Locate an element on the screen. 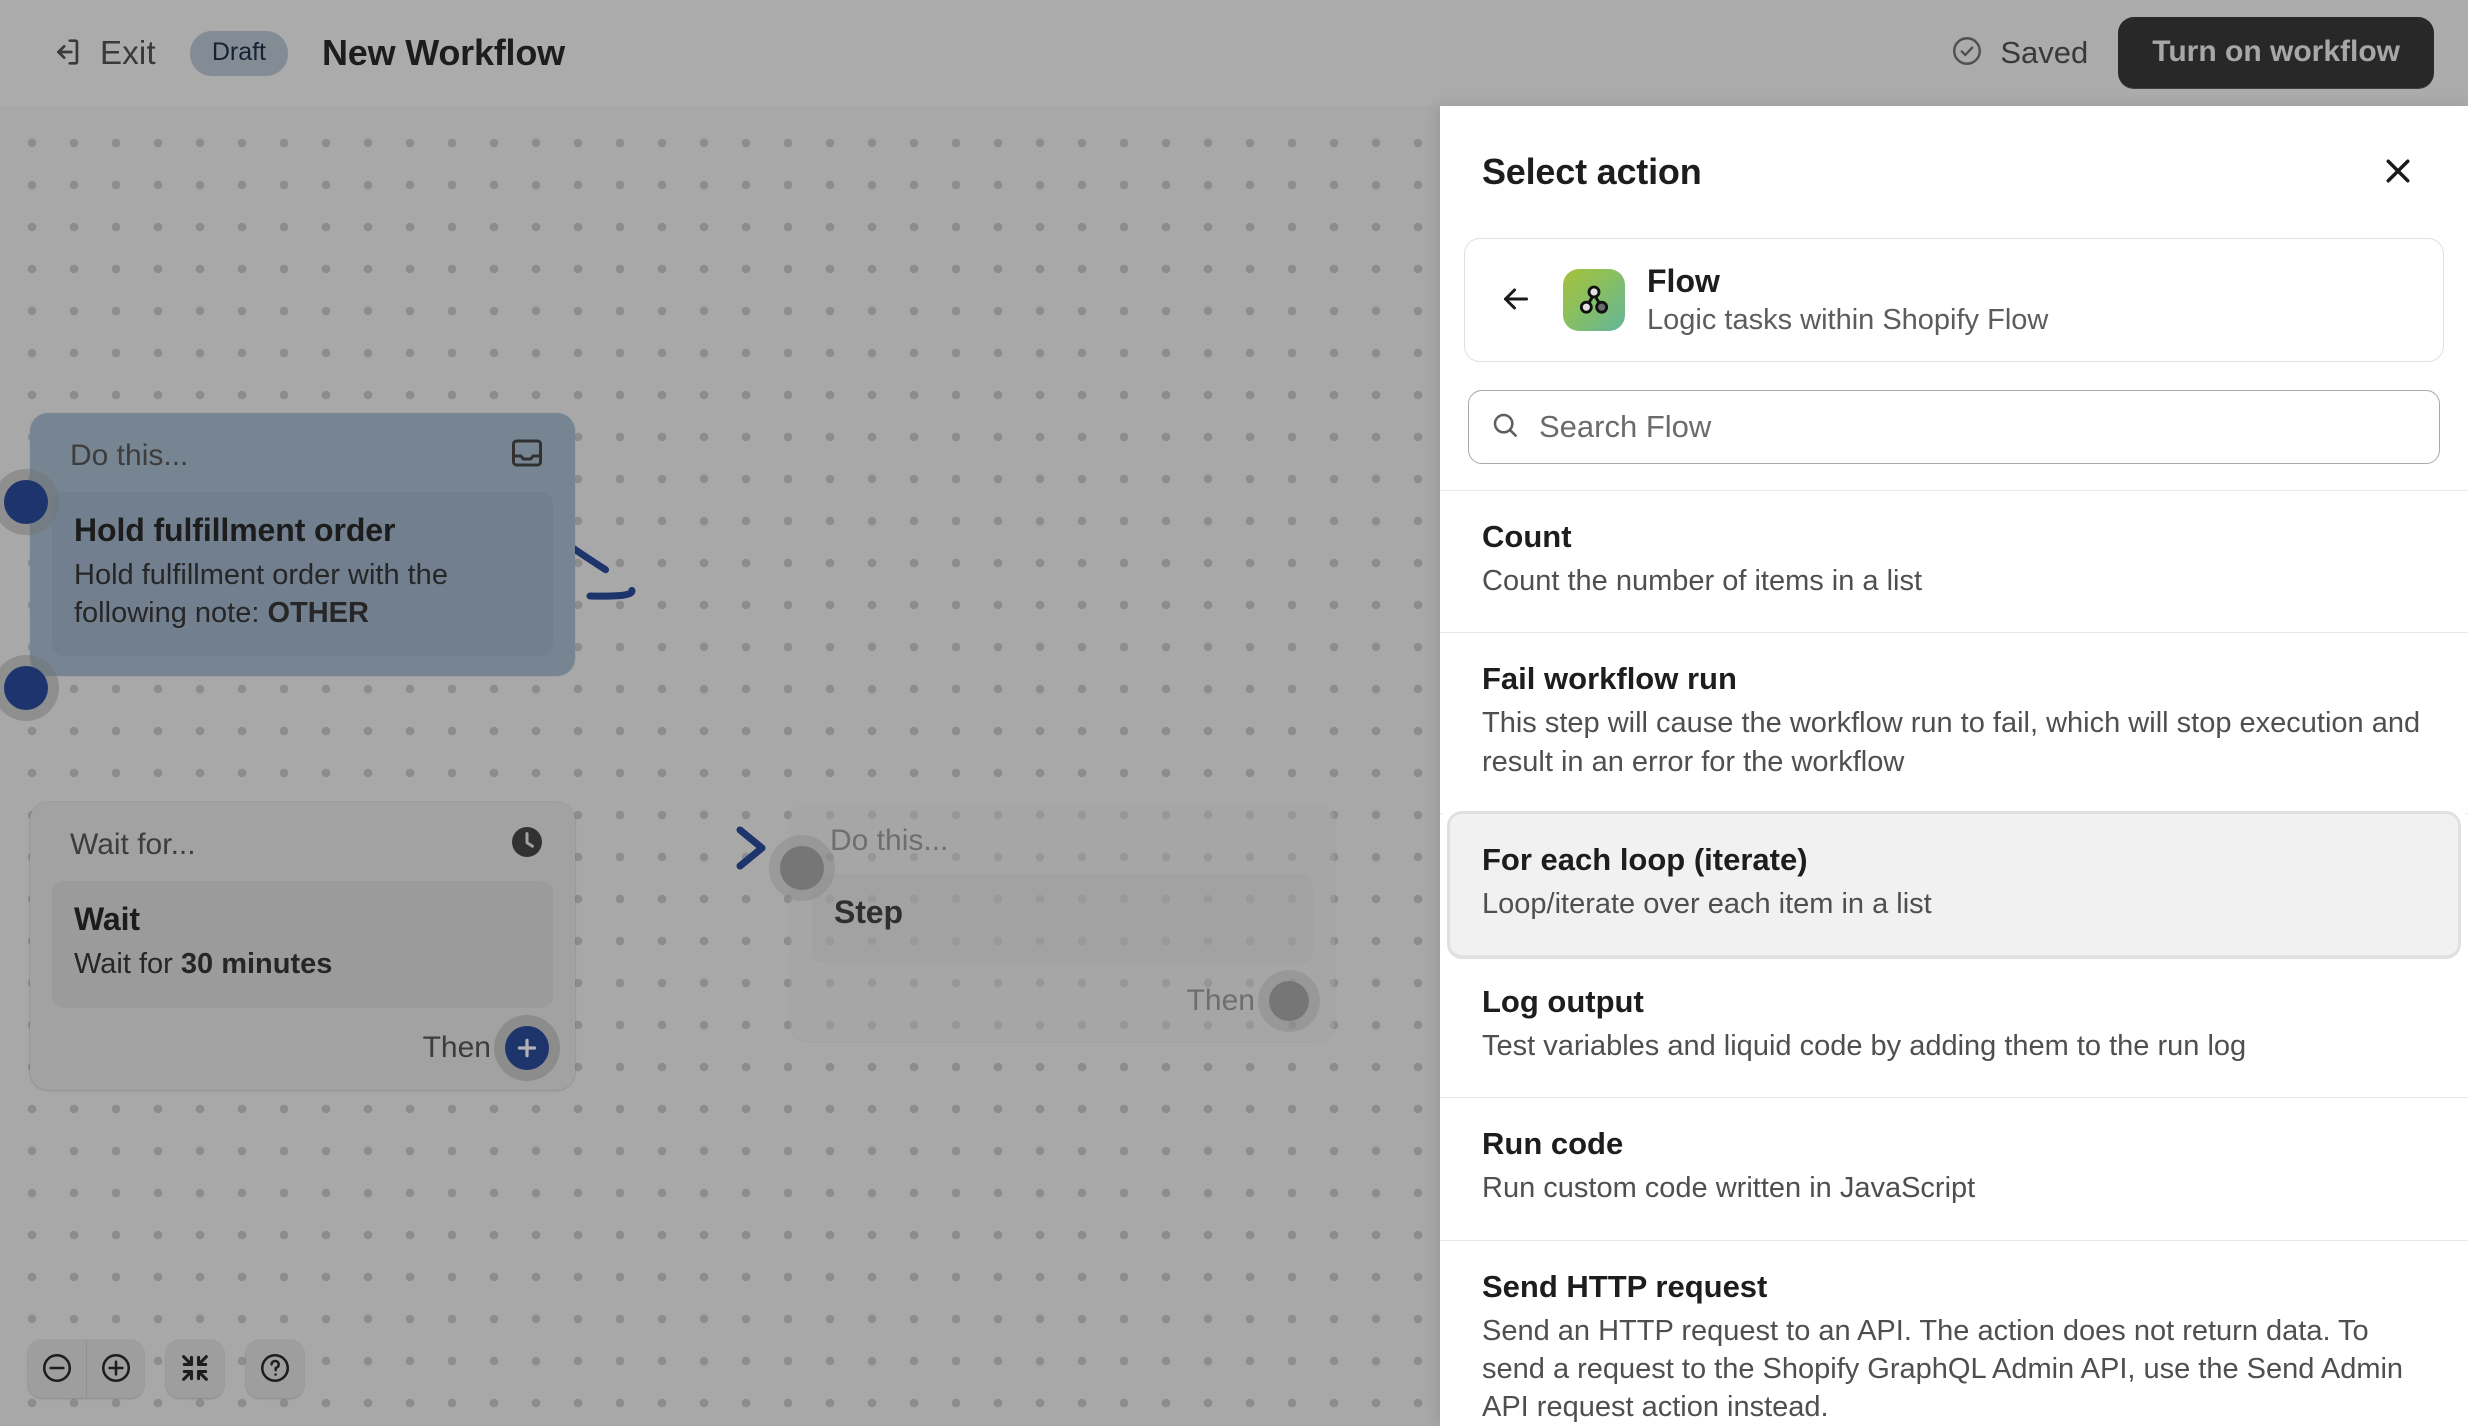 This screenshot has width=2468, height=1426. search-section is located at coordinates (1954, 426).